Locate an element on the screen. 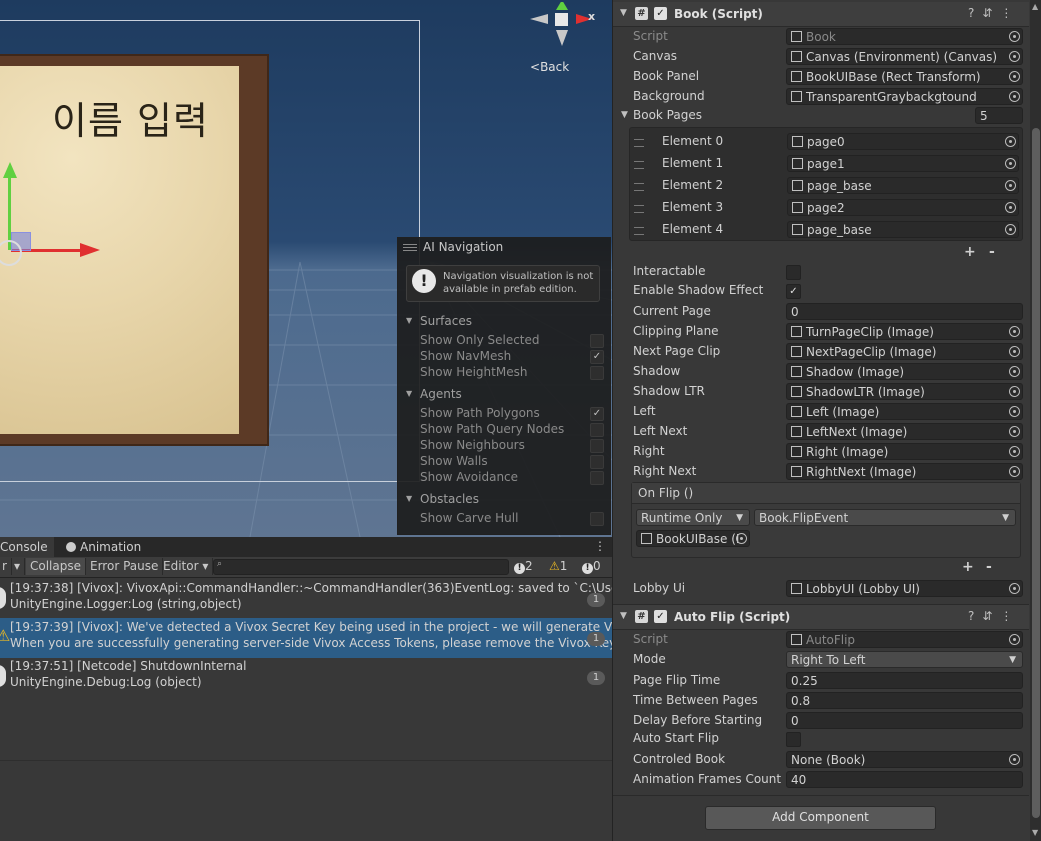 The image size is (1041, 841). scroll-up-icon: ▲ is located at coordinates (1035, 6).